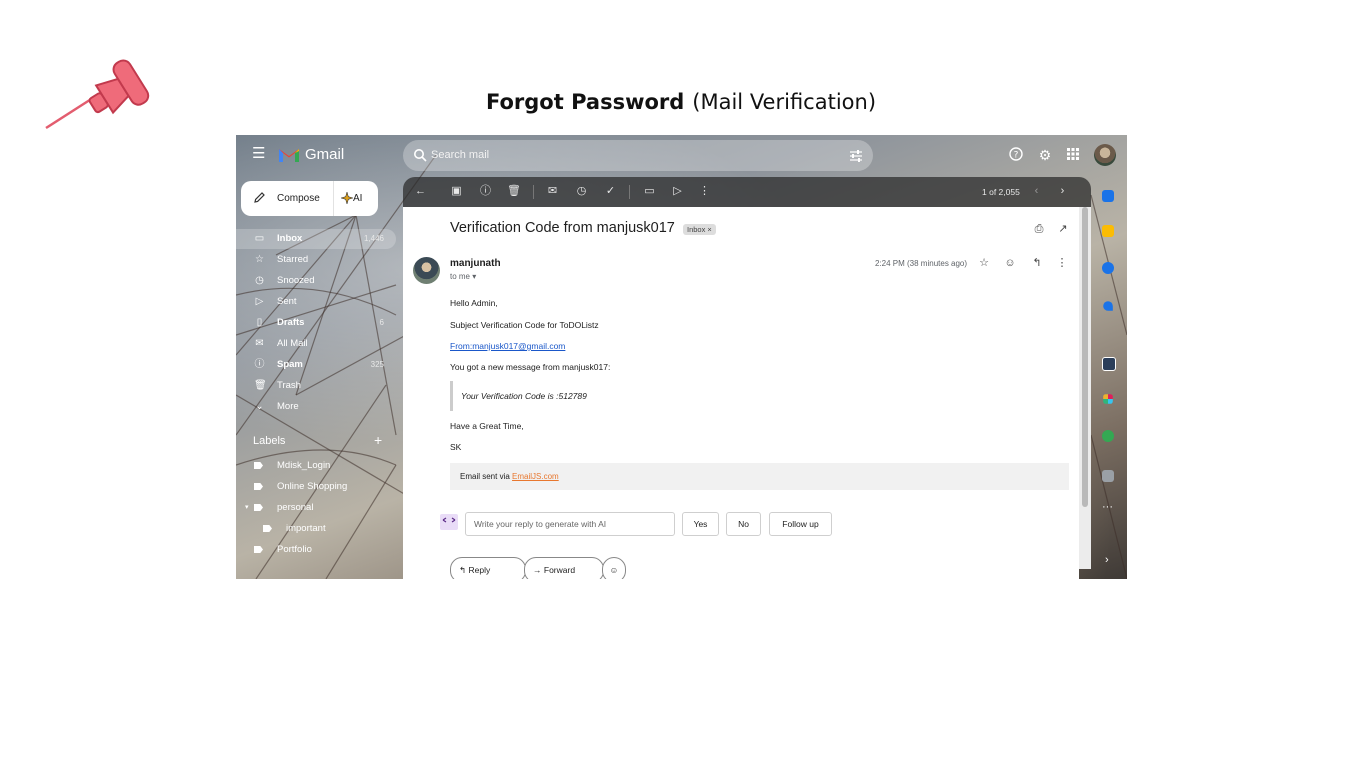  I want to click on ai-reply-placeholder: Write your reply to generate with AI, so click(540, 524).